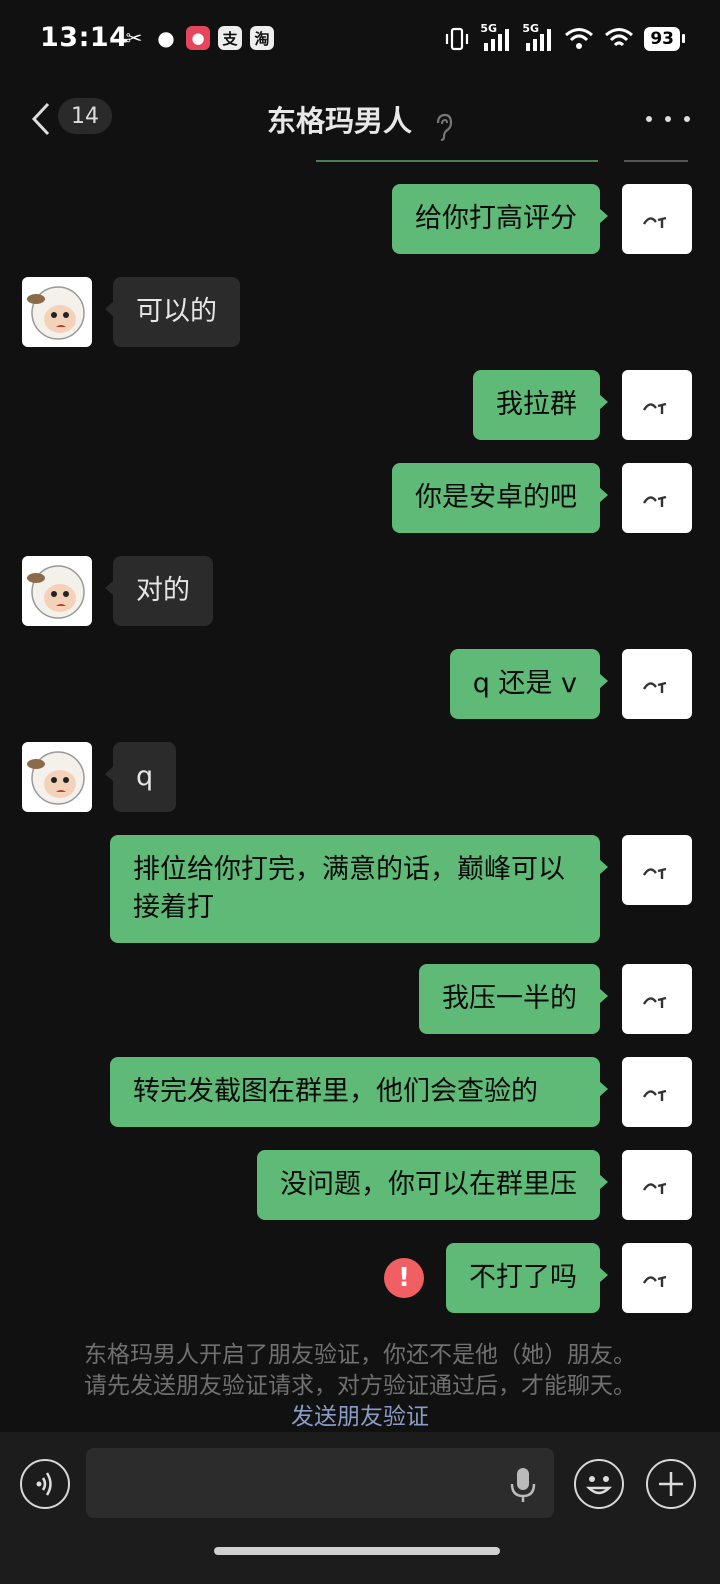 The image size is (720, 1584). Describe the element at coordinates (564, 37) in the screenshot. I see `status-indicators: 5G 5G 93` at that location.